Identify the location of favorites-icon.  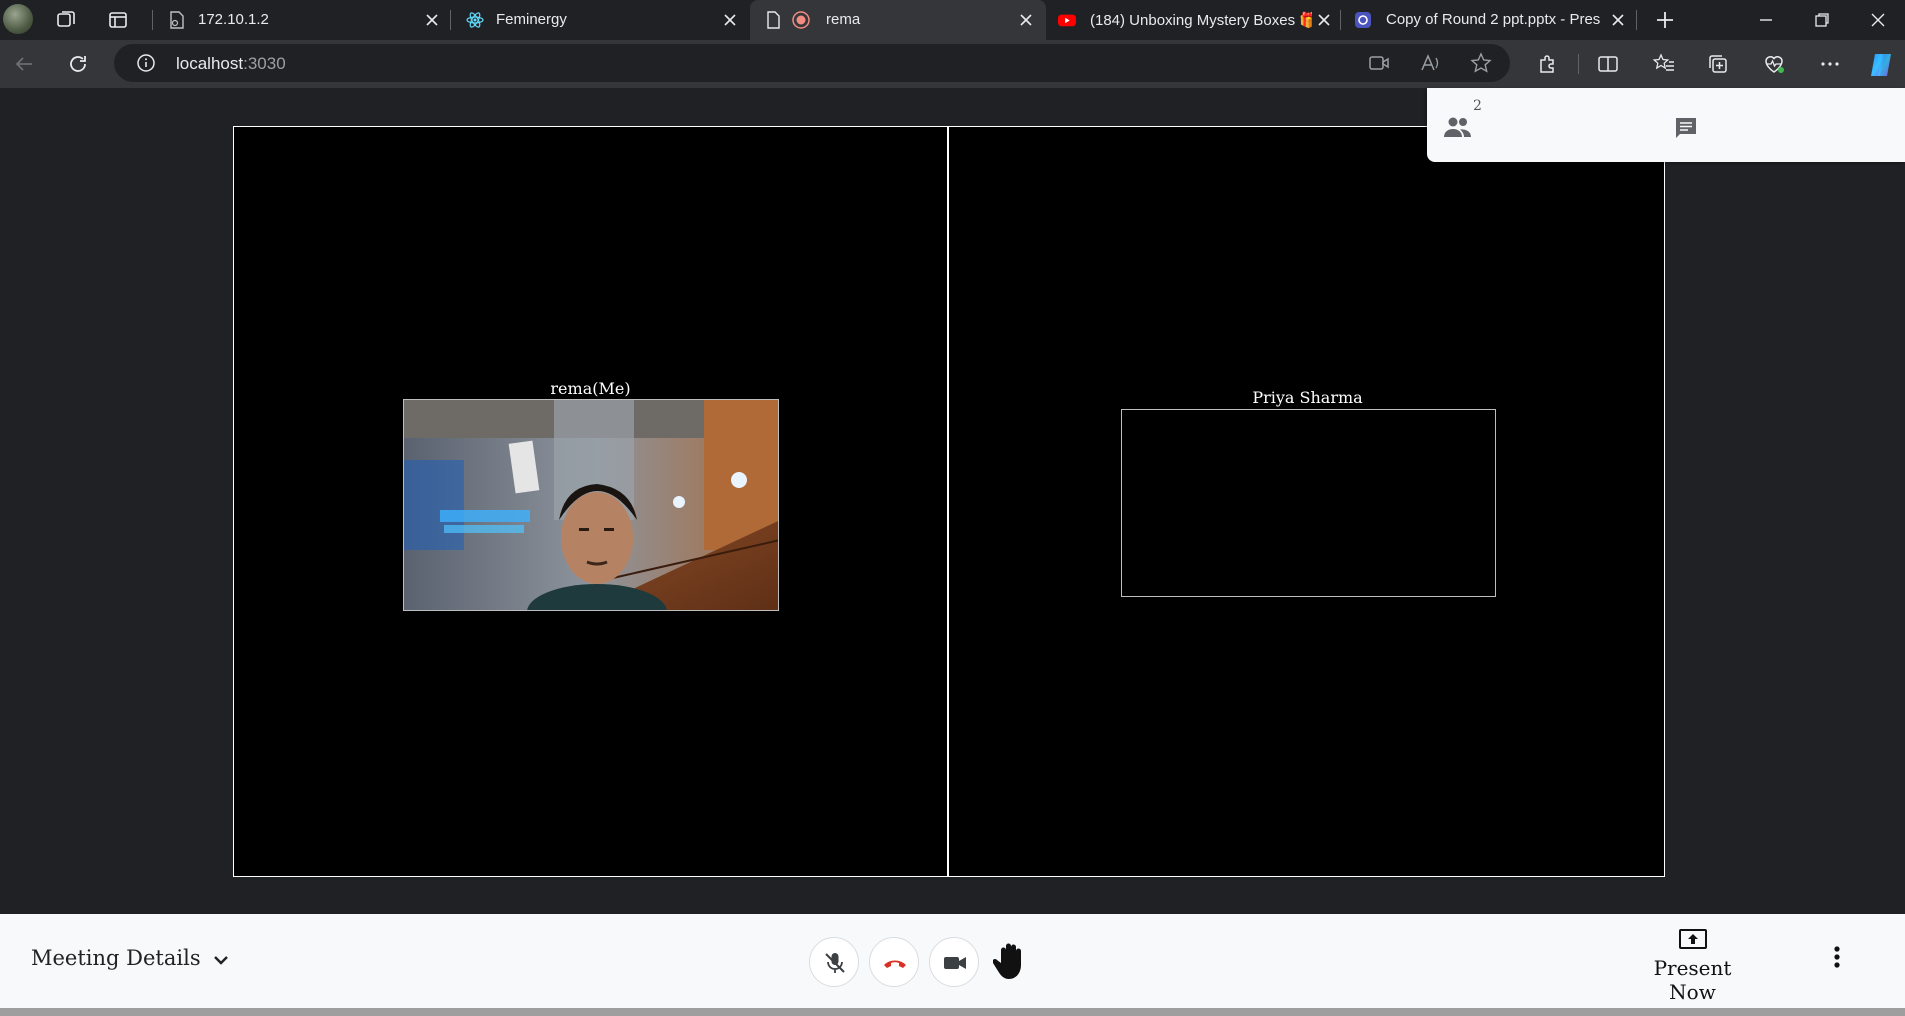
(1664, 64).